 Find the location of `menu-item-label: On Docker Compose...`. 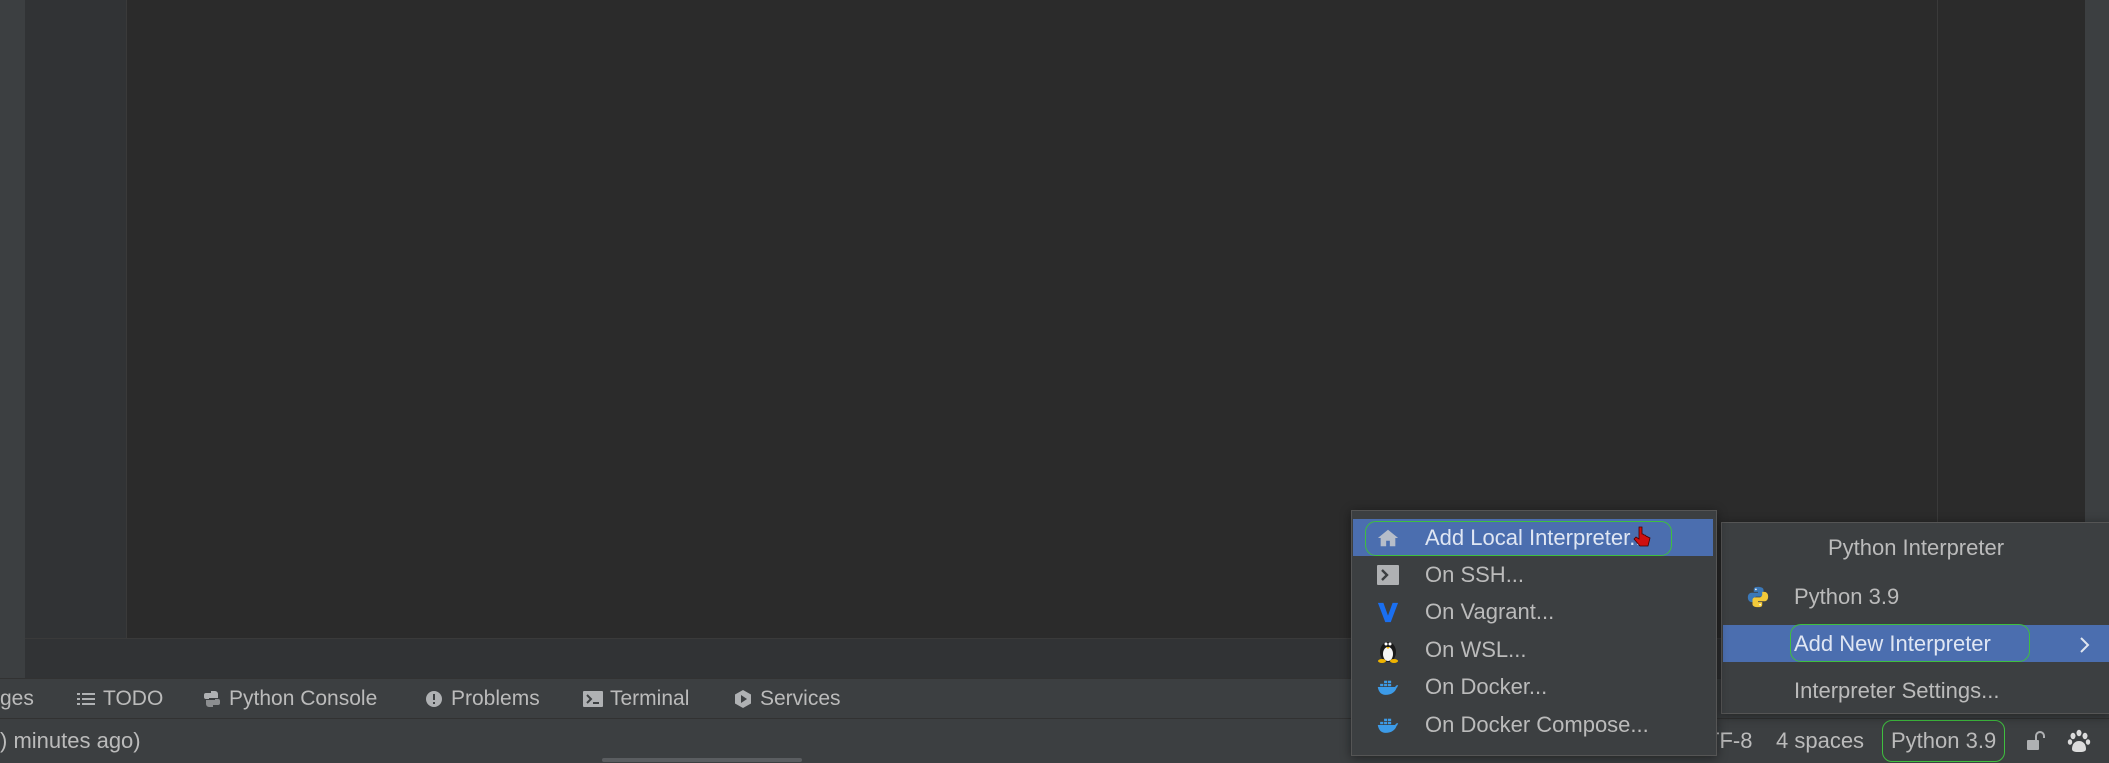

menu-item-label: On Docker Compose... is located at coordinates (1537, 724).